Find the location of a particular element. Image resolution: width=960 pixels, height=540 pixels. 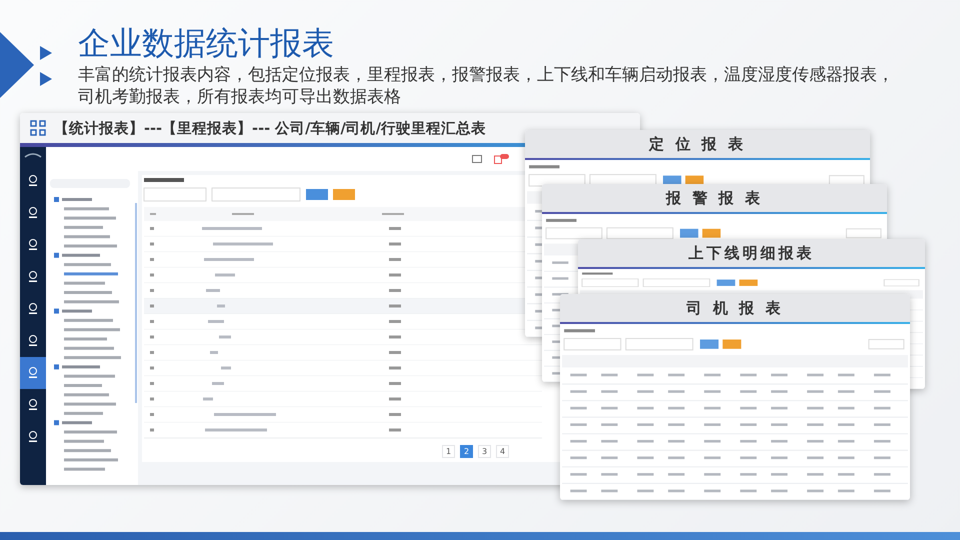

bell-icon is located at coordinates (502, 159).